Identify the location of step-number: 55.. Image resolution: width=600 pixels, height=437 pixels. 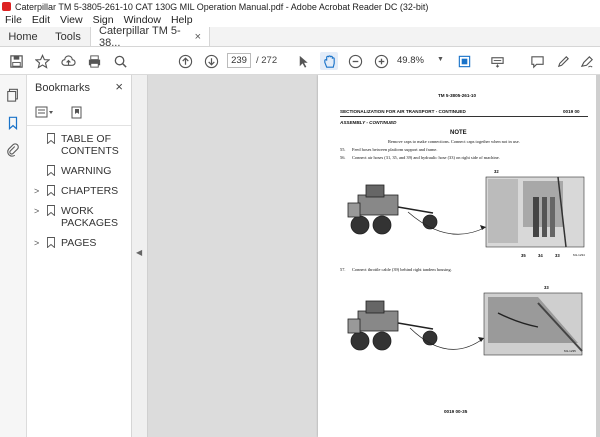
(343, 149).